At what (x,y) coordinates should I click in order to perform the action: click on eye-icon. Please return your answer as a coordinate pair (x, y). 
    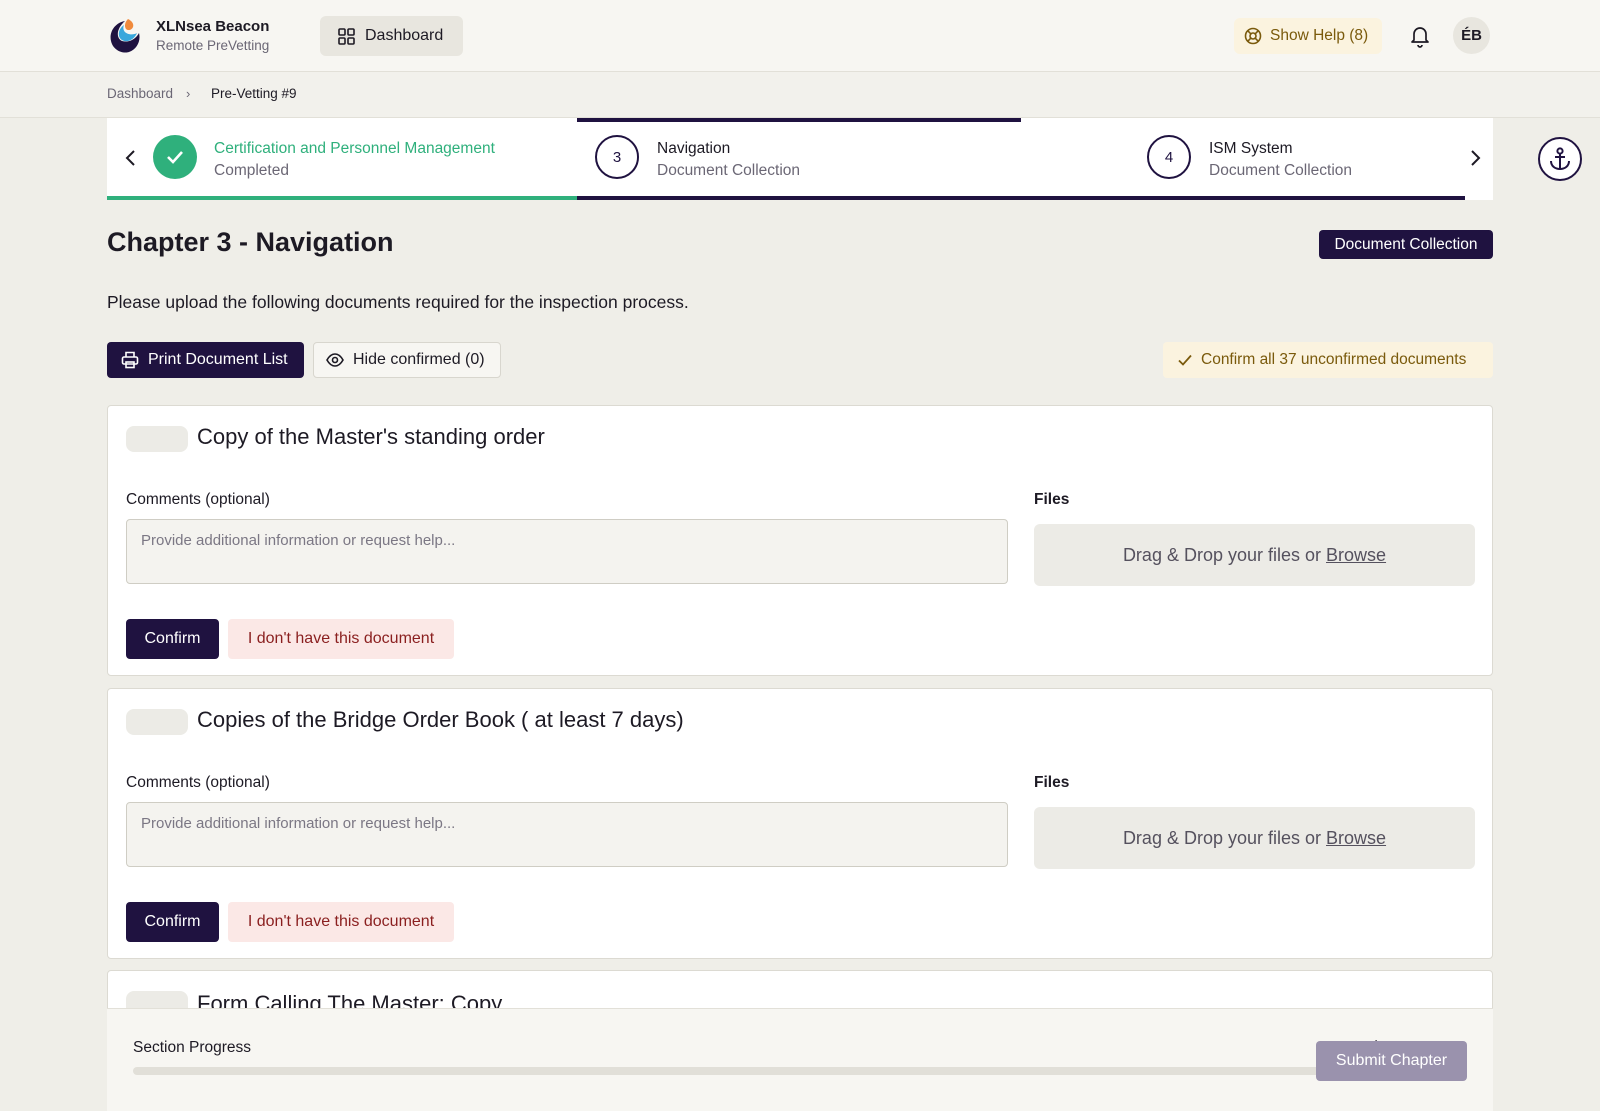
    Looking at the image, I should click on (335, 360).